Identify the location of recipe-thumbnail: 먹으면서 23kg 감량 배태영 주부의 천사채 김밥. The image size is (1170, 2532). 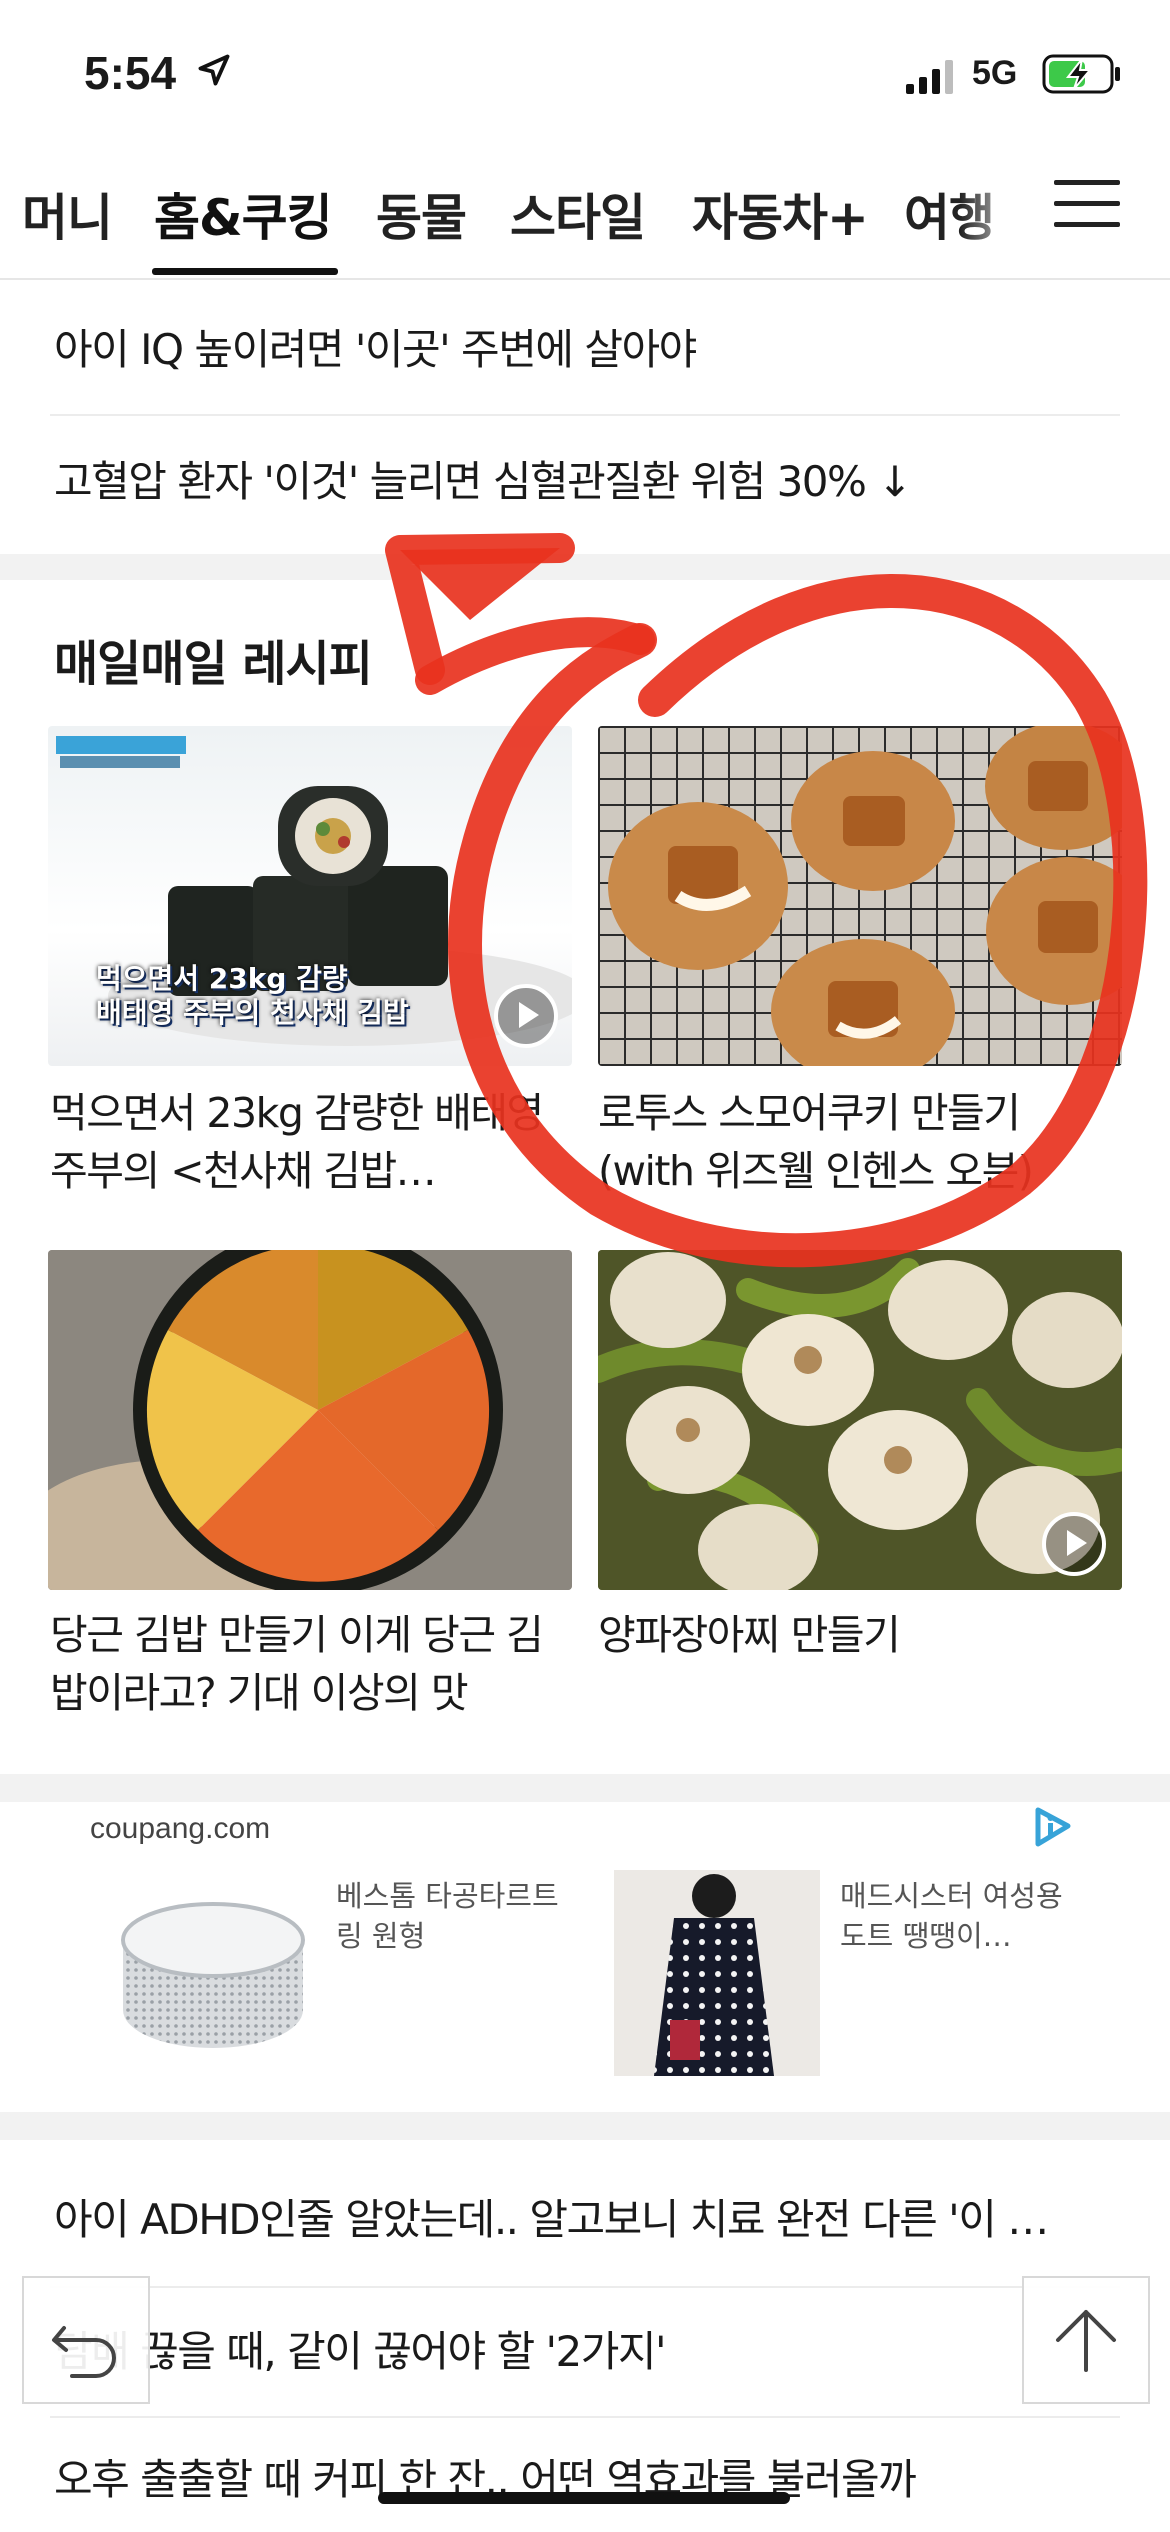
(310, 896).